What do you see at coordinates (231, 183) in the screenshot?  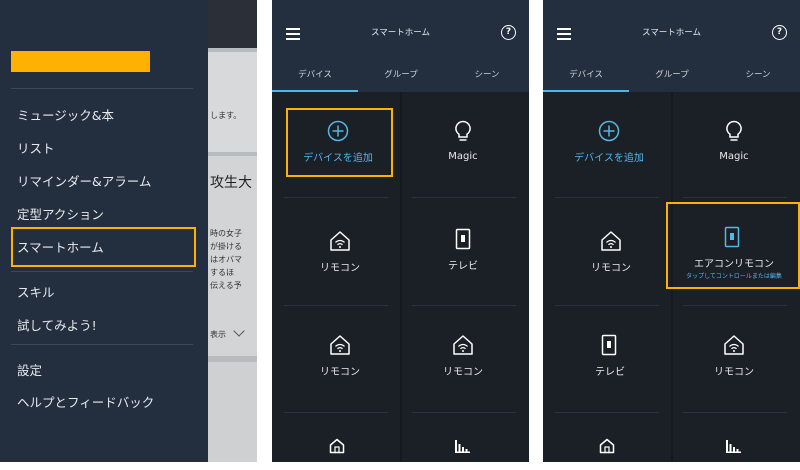 I see `background-heading: 攻生大` at bounding box center [231, 183].